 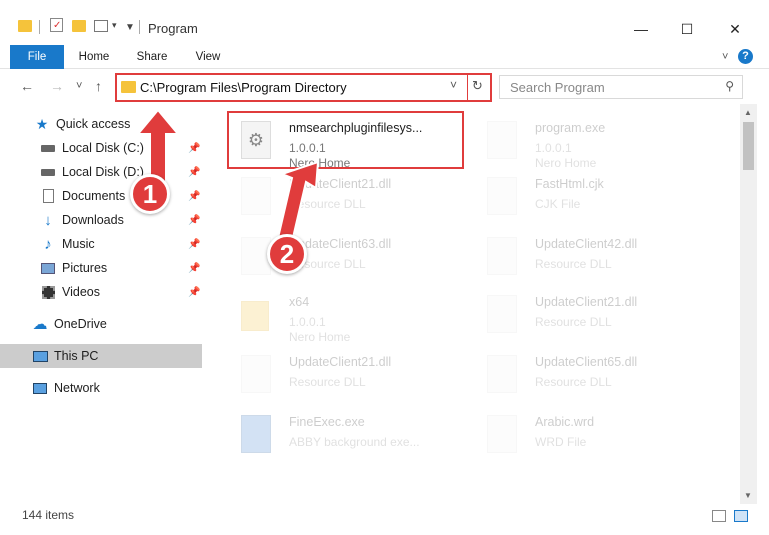 I want to click on step-badge-2: 2, so click(x=287, y=254).